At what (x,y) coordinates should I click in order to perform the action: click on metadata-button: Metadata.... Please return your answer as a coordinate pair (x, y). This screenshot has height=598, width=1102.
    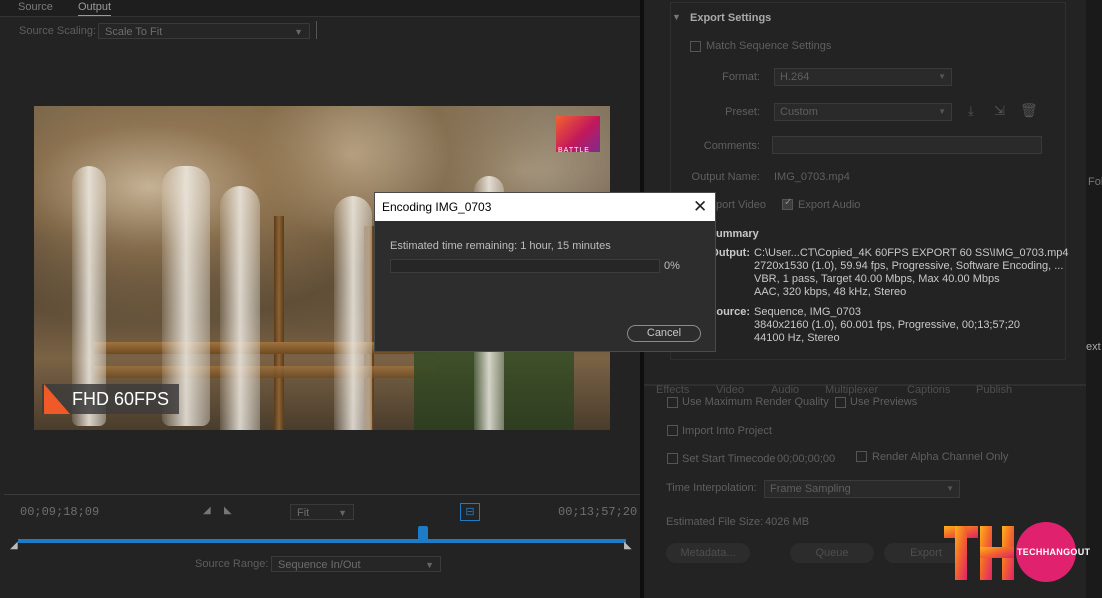
    Looking at the image, I should click on (708, 553).